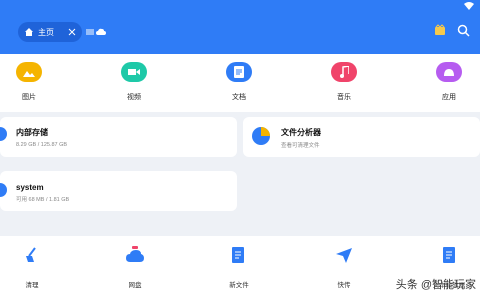 The width and height of the screenshot is (480, 300). Describe the element at coordinates (261, 136) in the screenshot. I see `pie-chart-icon` at that location.